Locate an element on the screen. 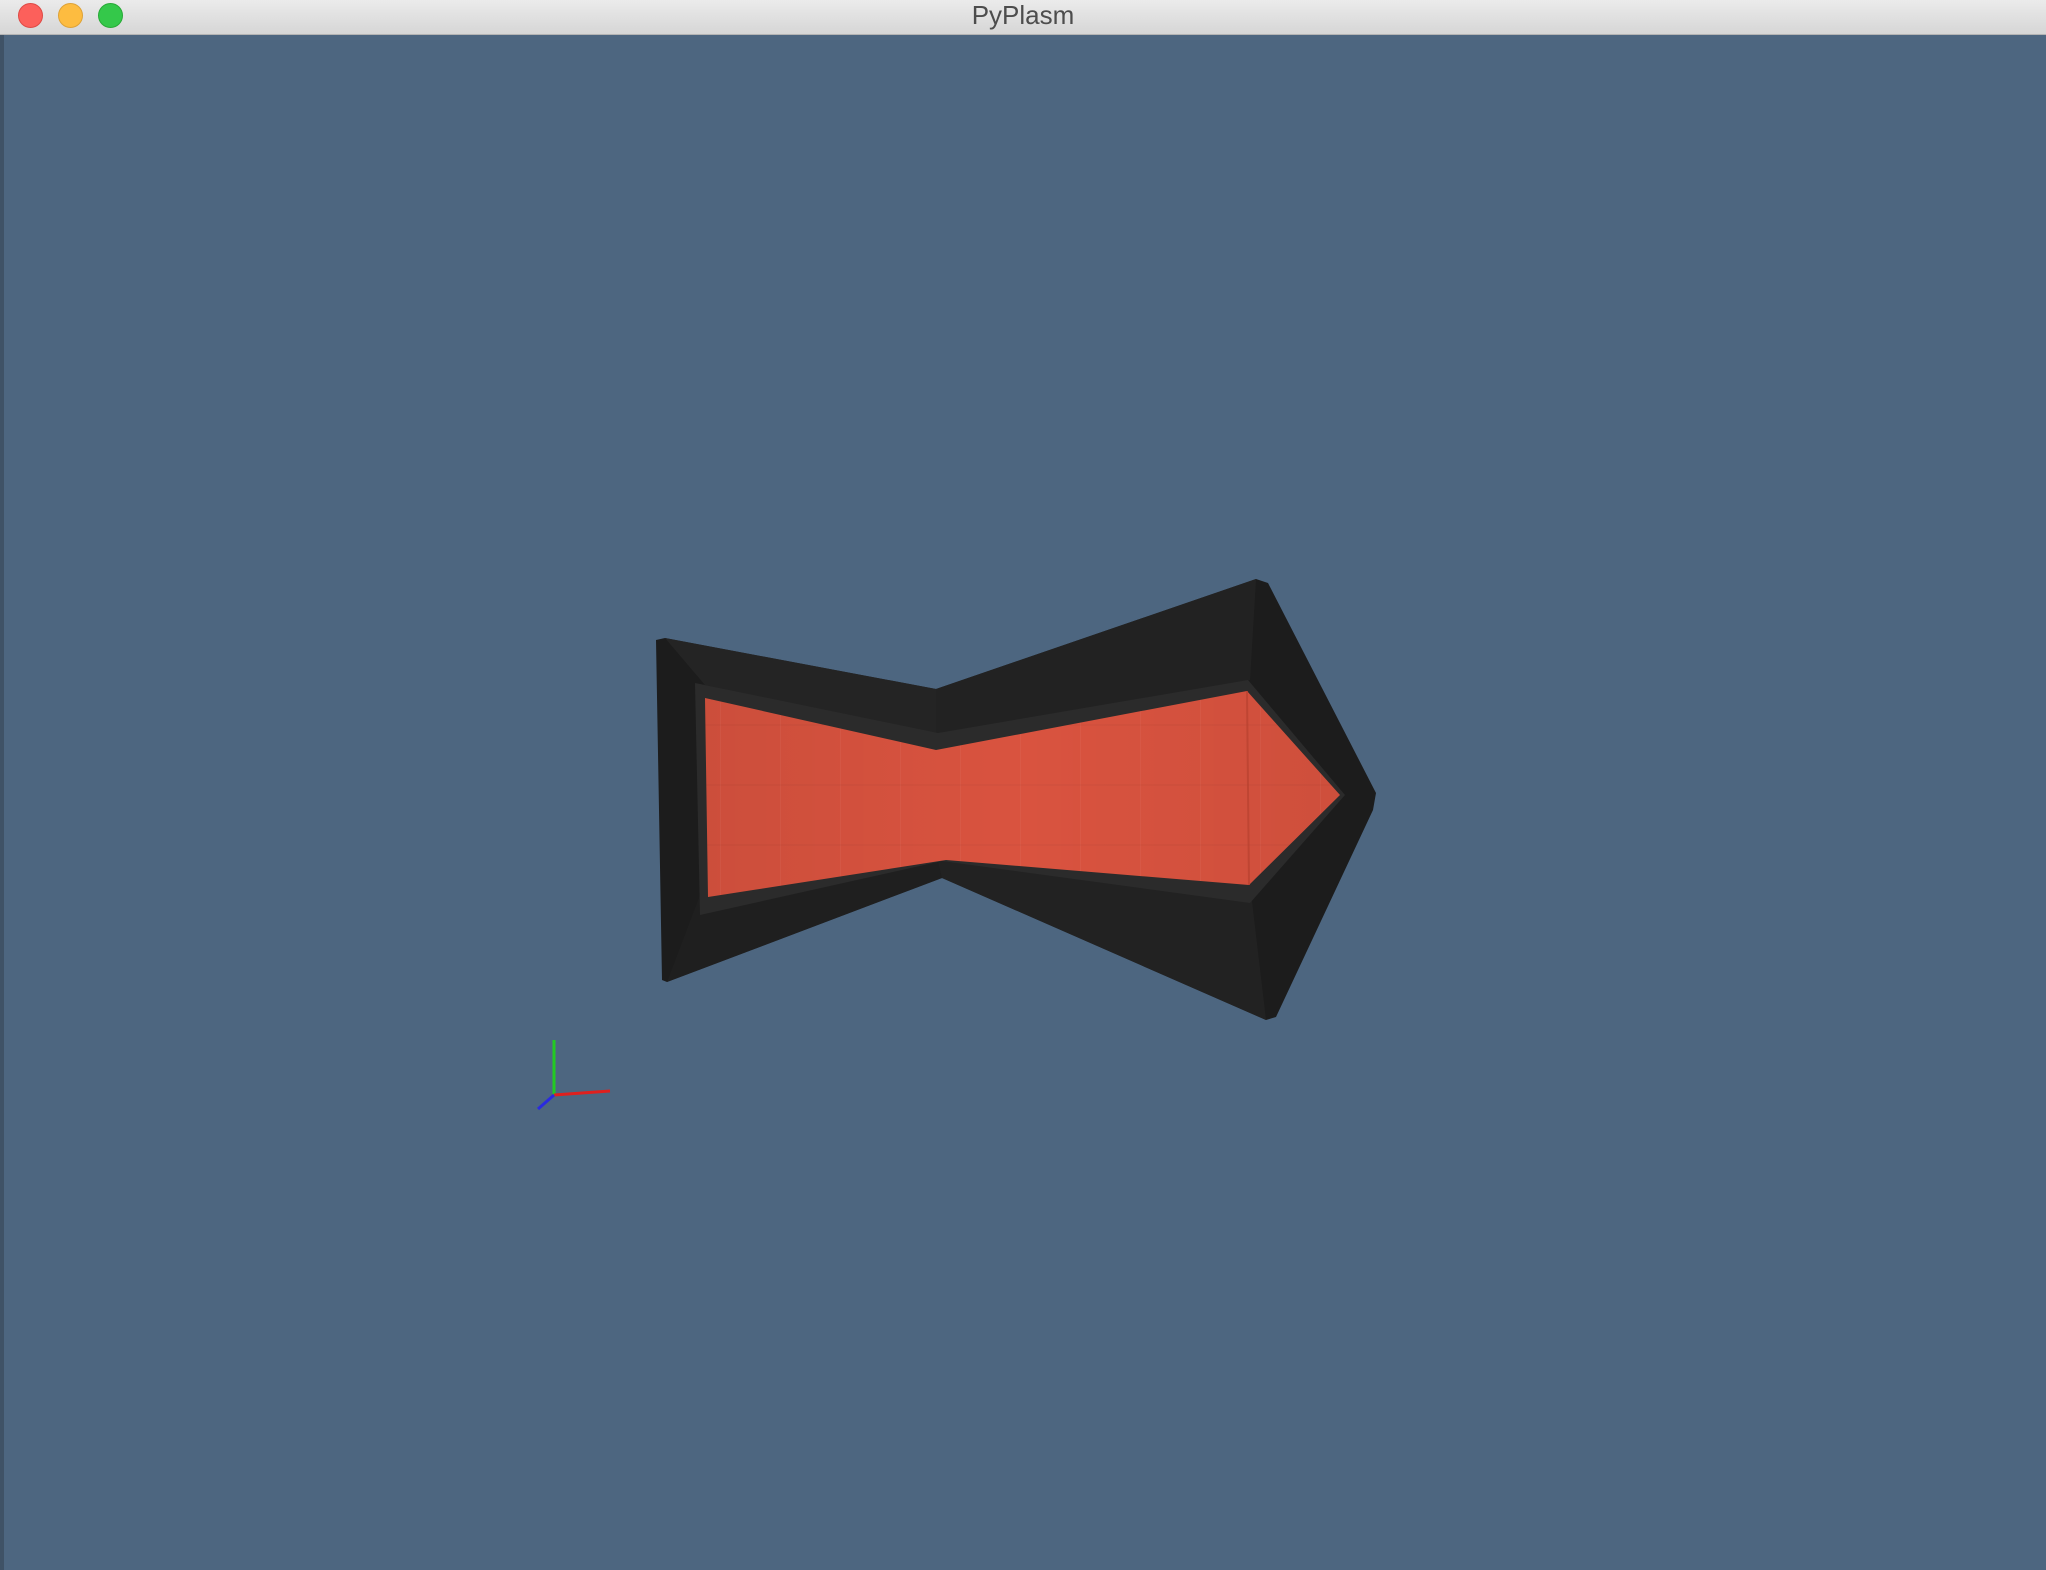 Image resolution: width=2046 pixels, height=1570 pixels. title-bar: PyPlasm is located at coordinates (1023, 17).